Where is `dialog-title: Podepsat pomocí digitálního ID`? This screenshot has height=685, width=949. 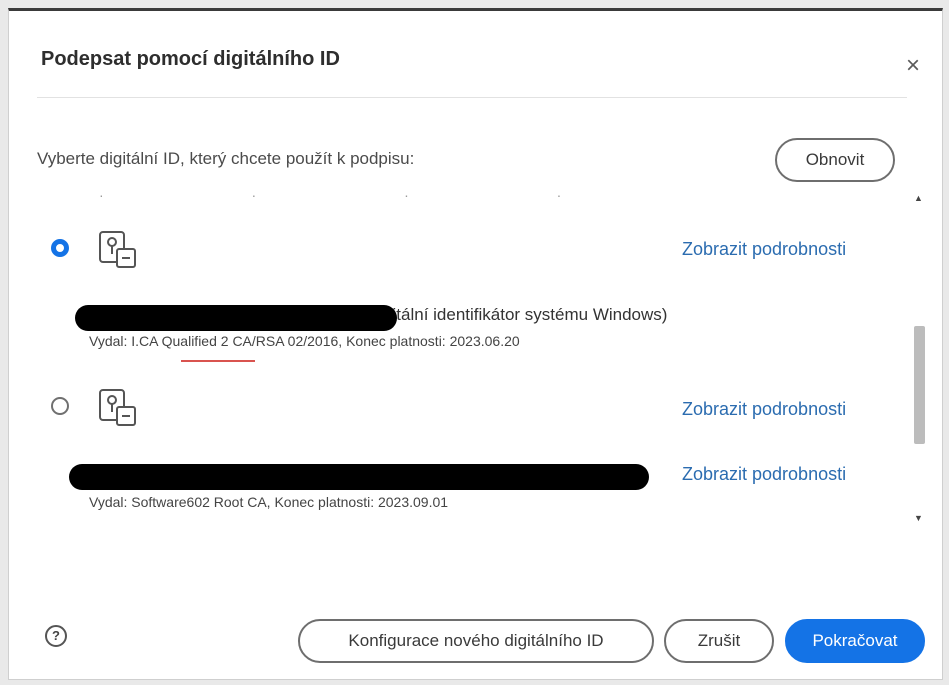 dialog-title: Podepsat pomocí digitálního ID is located at coordinates (190, 59).